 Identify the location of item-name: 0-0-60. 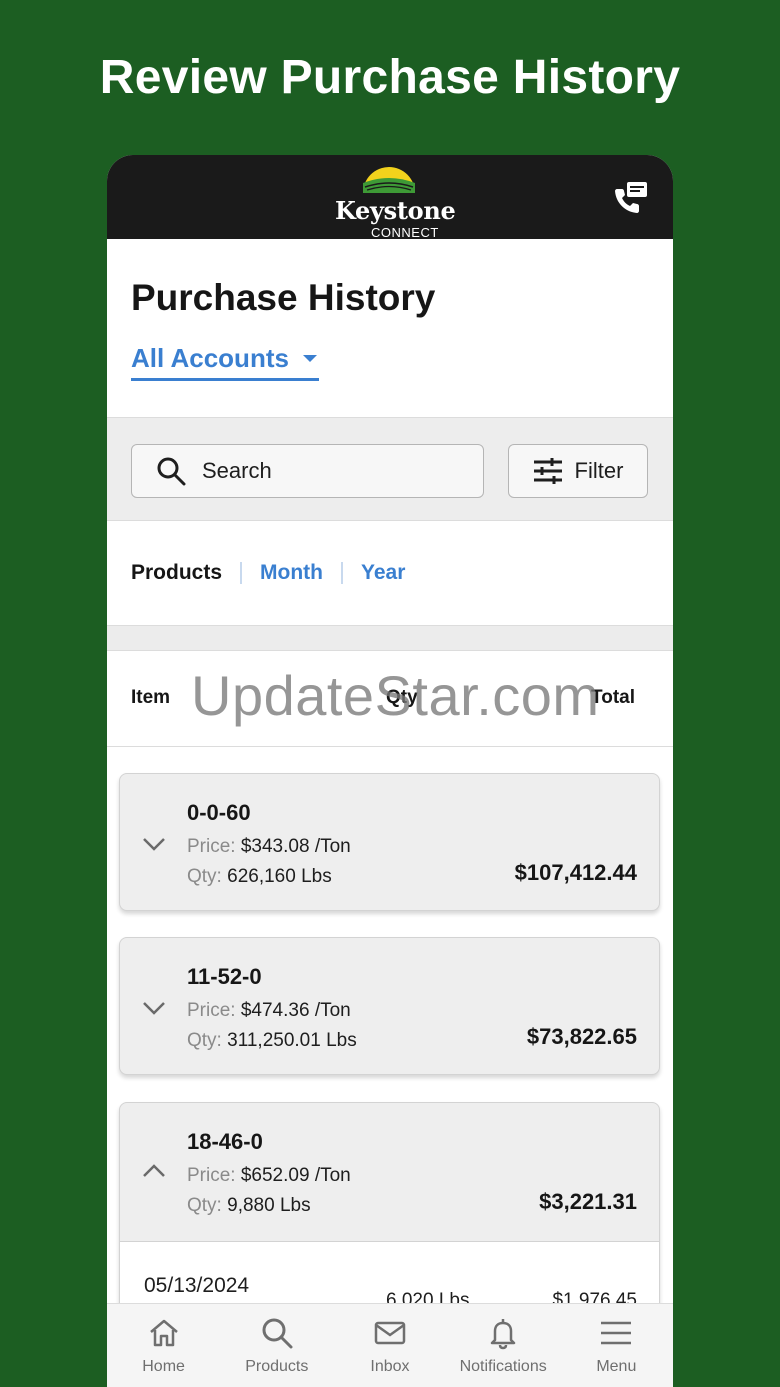
(219, 812).